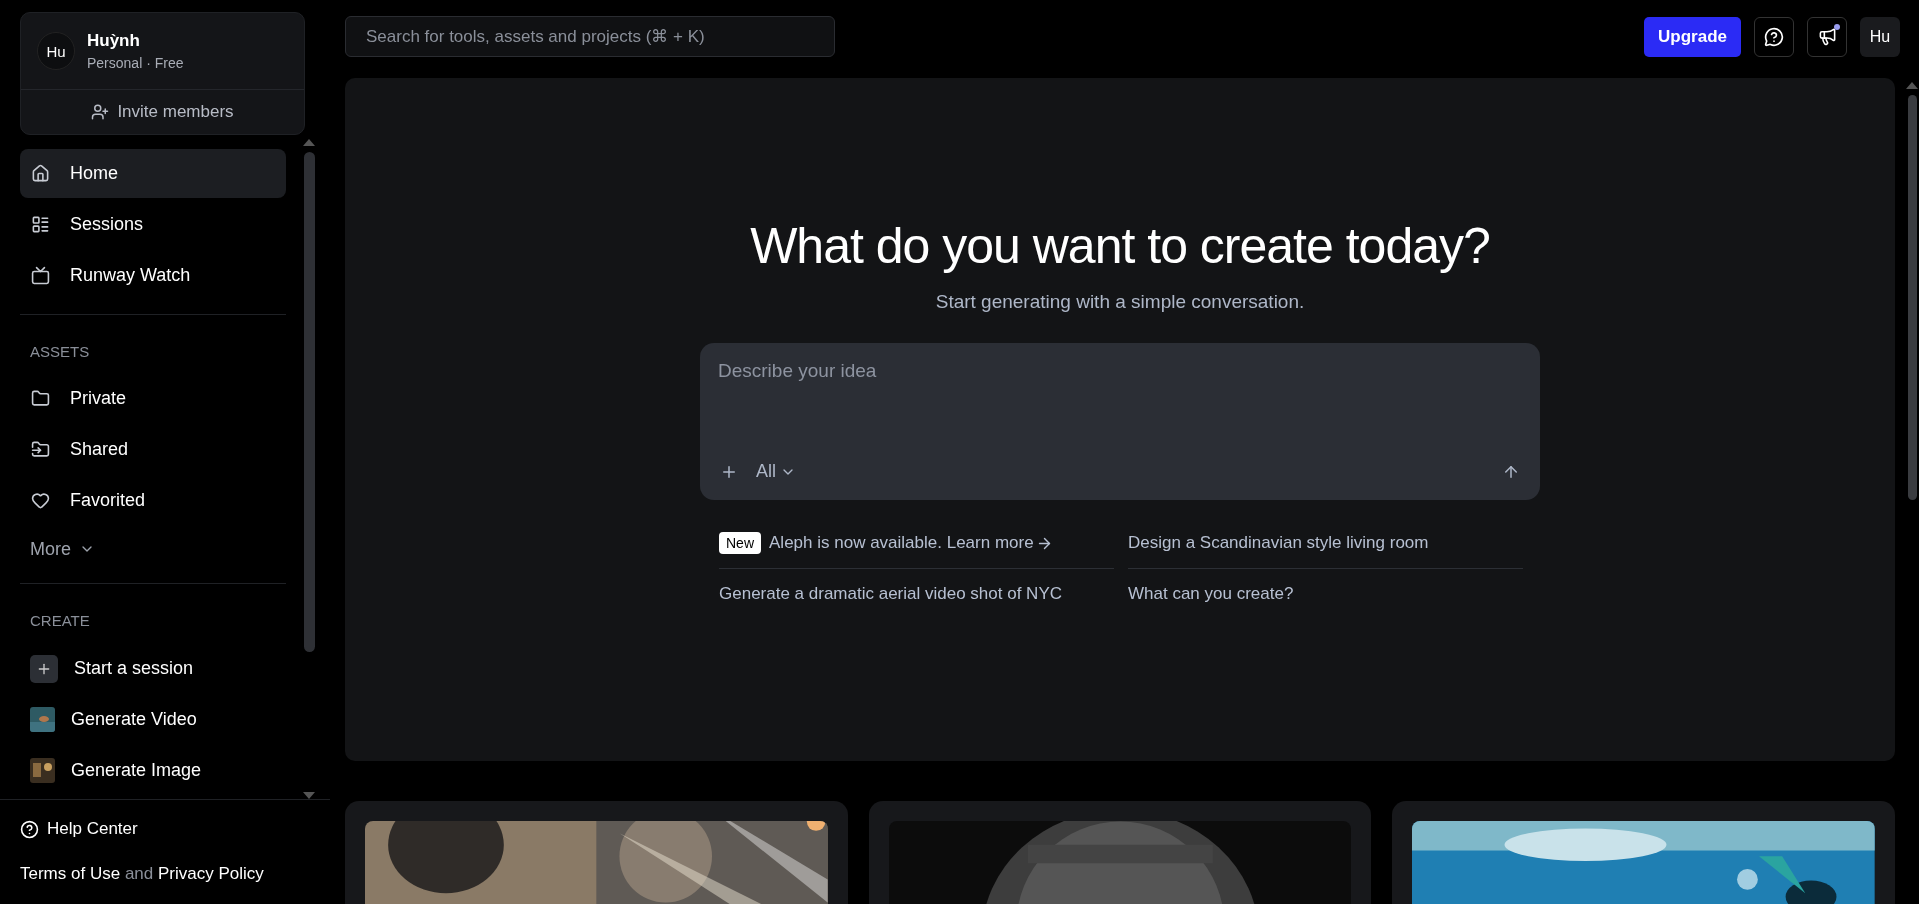 This screenshot has width=1919, height=904. I want to click on folder-icon, so click(40, 398).